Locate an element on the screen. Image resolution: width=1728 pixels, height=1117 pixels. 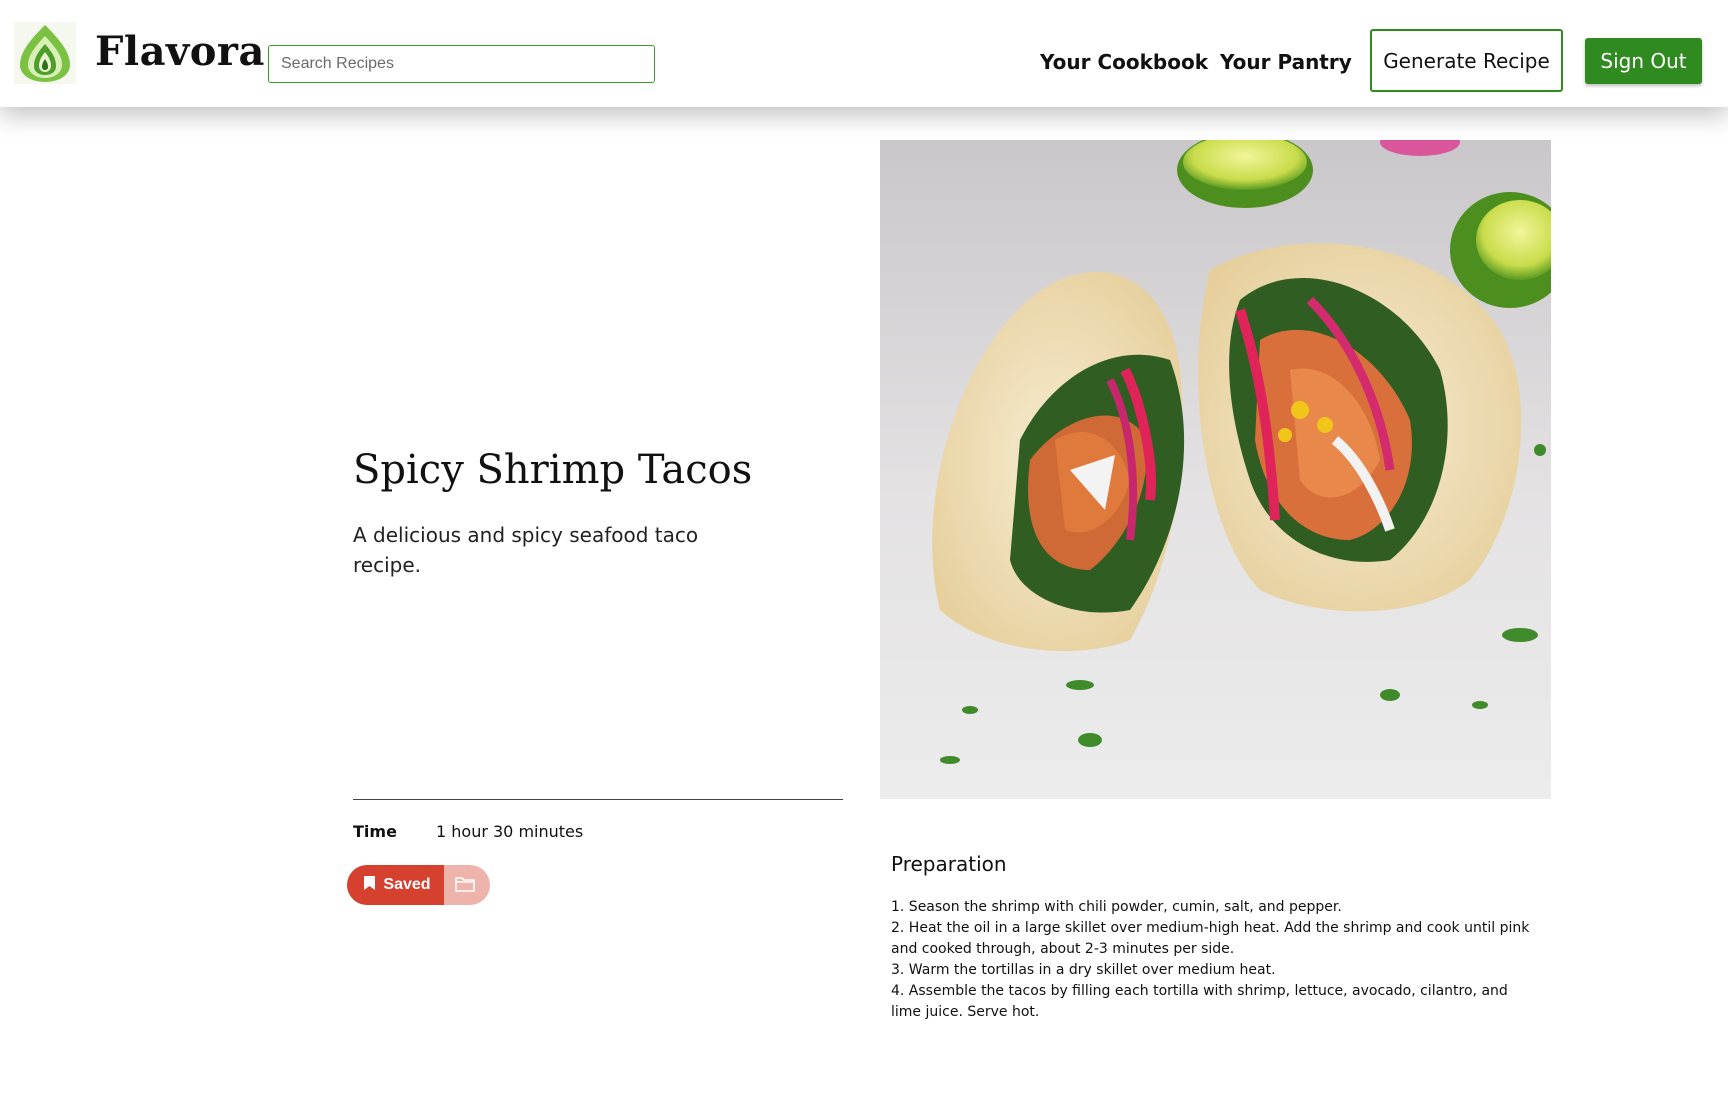
saved-button: Saved is located at coordinates (395, 885).